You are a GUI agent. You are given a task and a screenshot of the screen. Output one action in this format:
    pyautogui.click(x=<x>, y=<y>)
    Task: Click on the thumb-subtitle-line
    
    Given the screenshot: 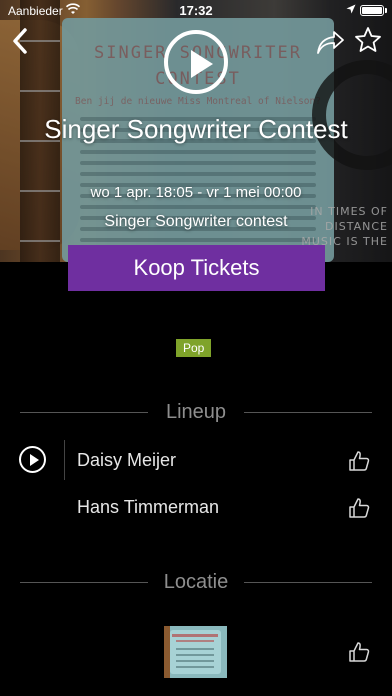 What is the action you would take?
    pyautogui.click(x=195, y=641)
    